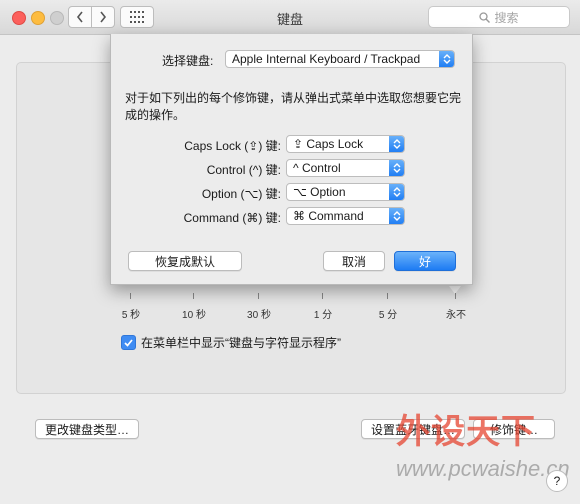  I want to click on command-label: Command (⌘) 键:, so click(232, 218).